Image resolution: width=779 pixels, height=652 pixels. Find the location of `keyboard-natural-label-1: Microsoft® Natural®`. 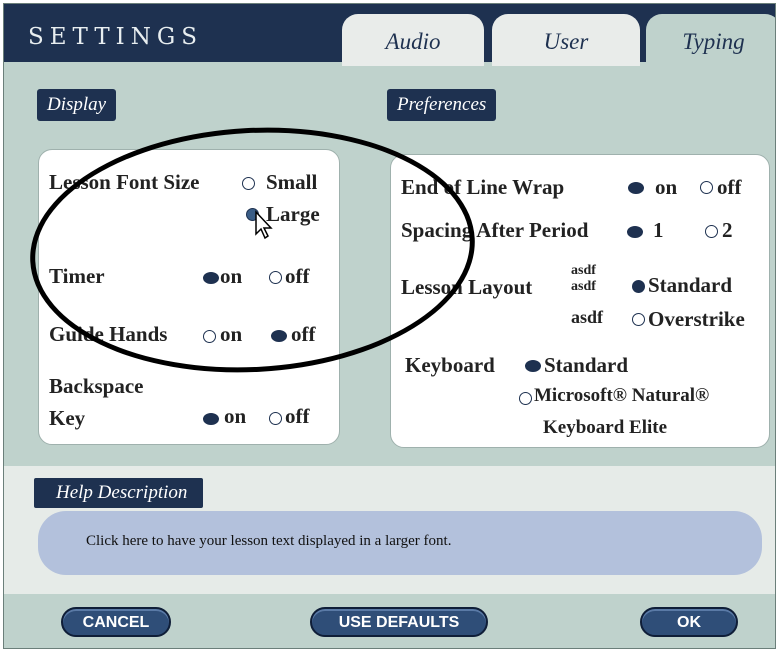

keyboard-natural-label-1: Microsoft® Natural® is located at coordinates (622, 395).